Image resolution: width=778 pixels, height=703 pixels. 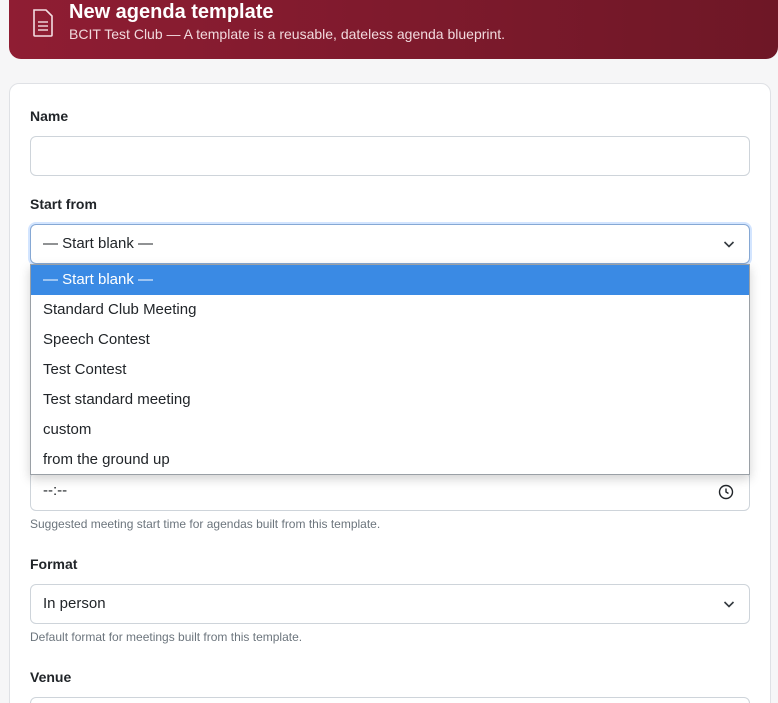 I want to click on dropdown-option: Test standard meeting, so click(x=390, y=400).